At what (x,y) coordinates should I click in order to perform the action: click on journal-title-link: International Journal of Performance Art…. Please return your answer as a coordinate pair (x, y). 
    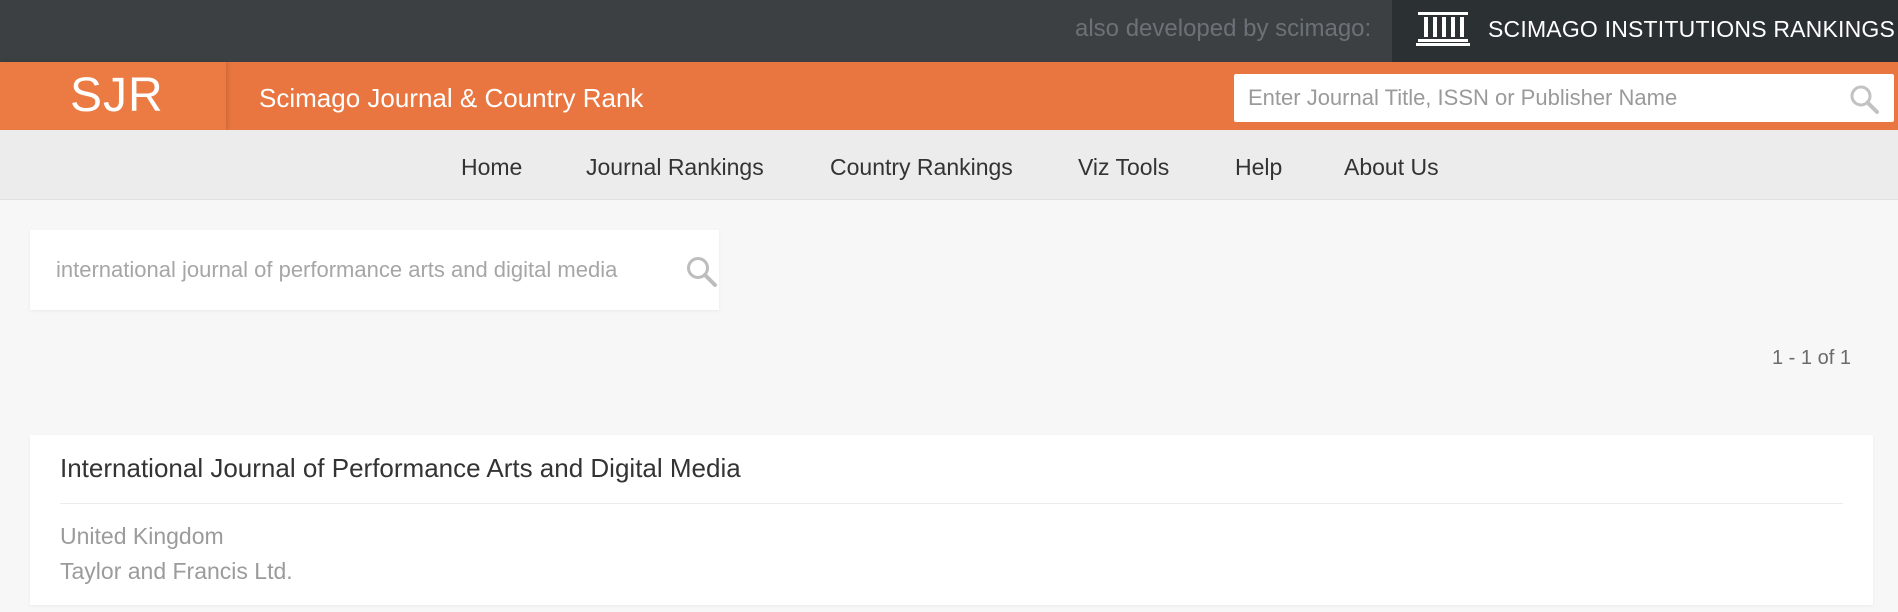
    Looking at the image, I should click on (400, 468).